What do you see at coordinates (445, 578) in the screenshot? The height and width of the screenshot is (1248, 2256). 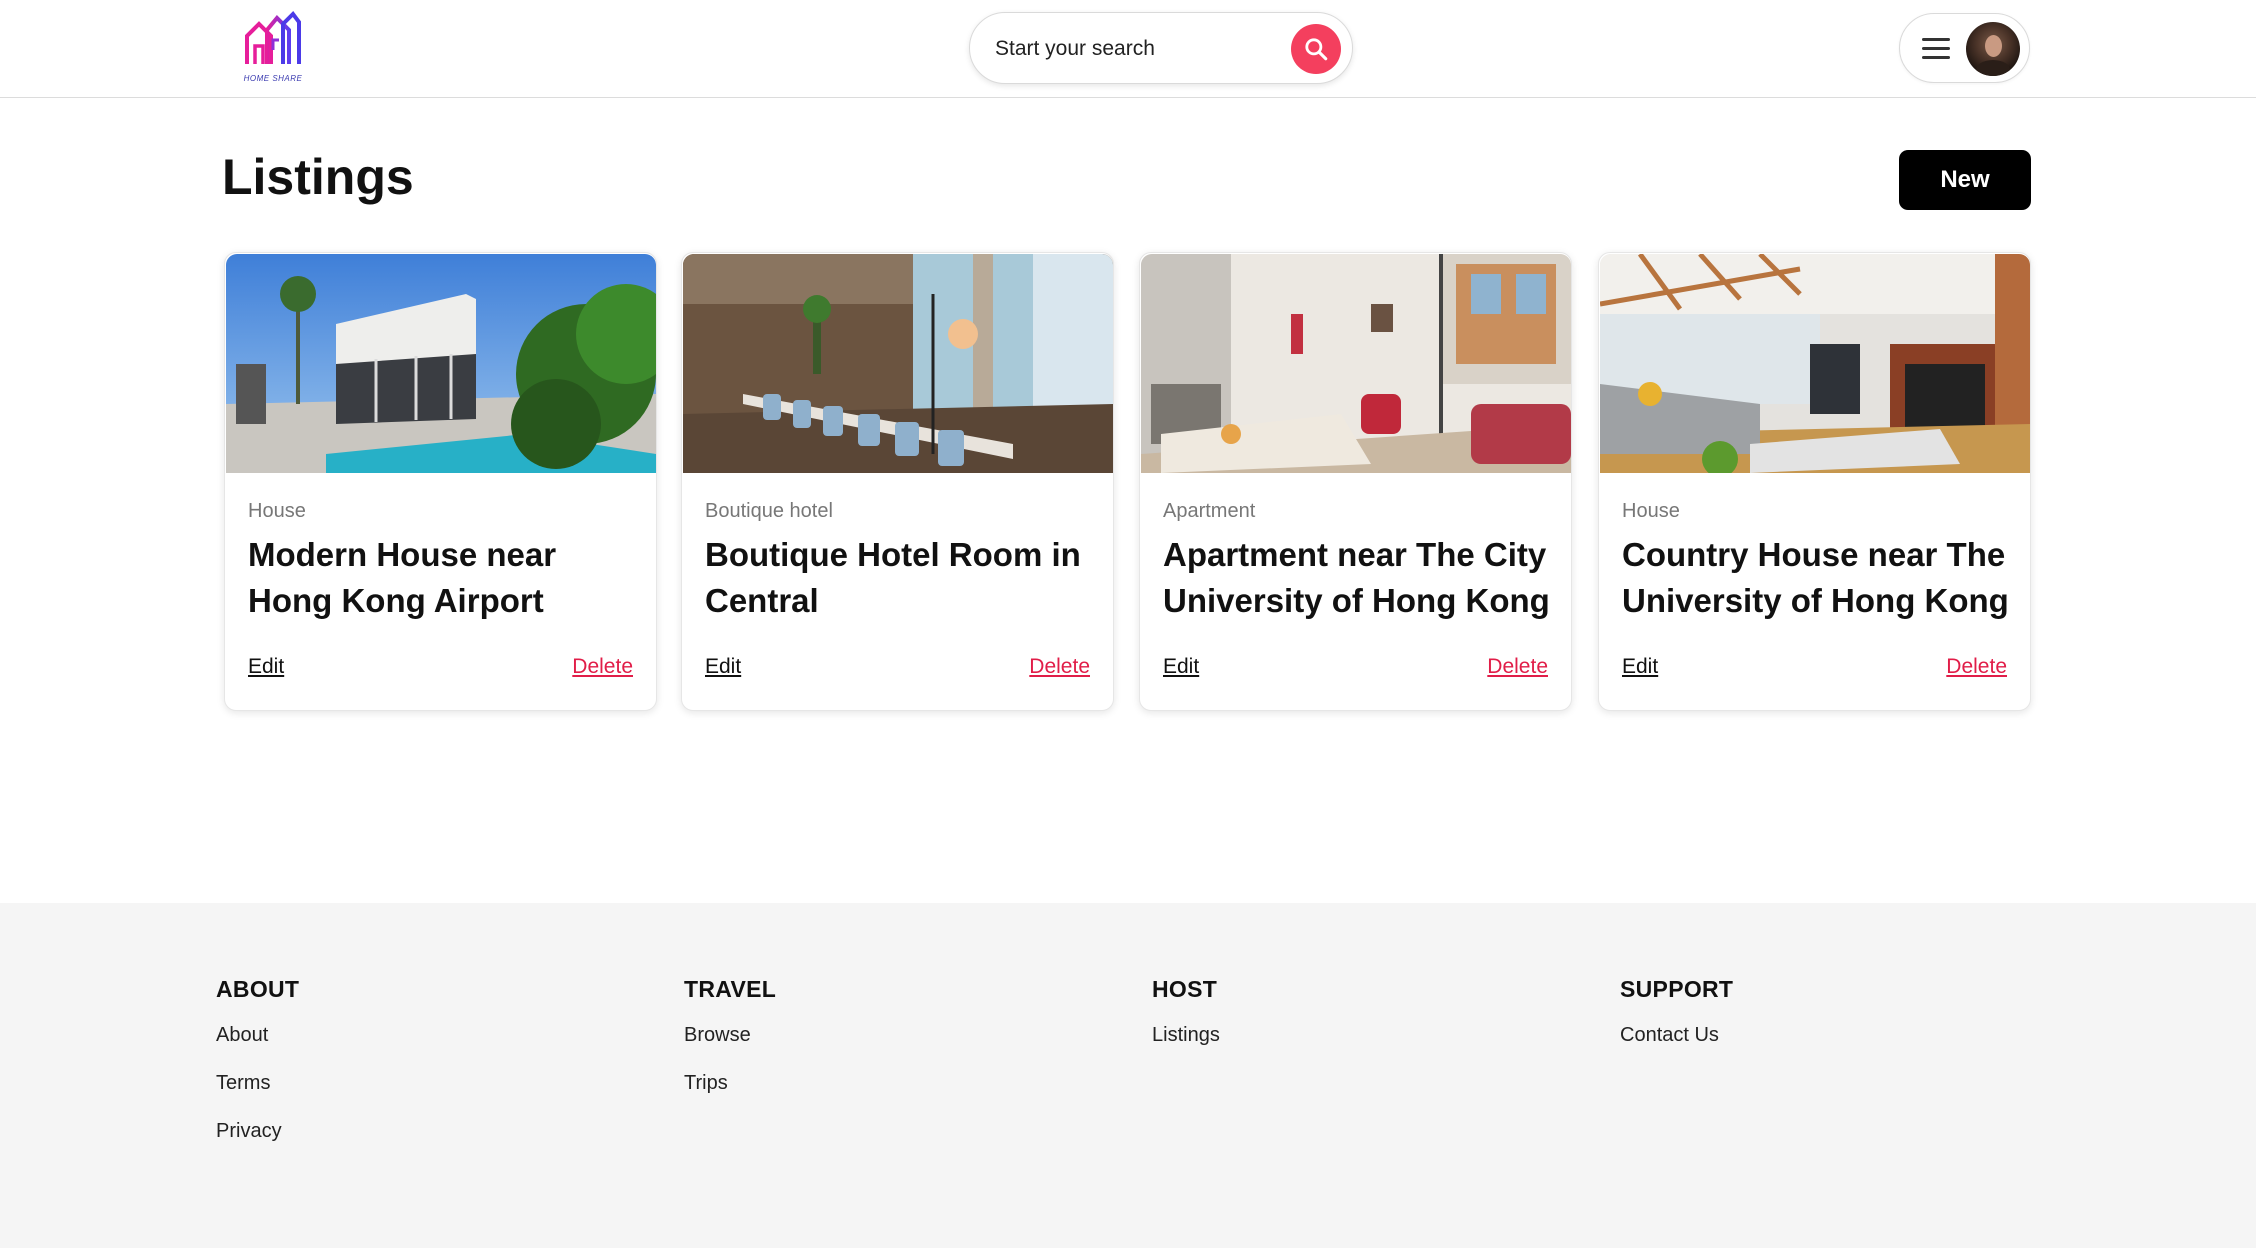 I see `listing-title: Modern House near Hong Kong Airport` at bounding box center [445, 578].